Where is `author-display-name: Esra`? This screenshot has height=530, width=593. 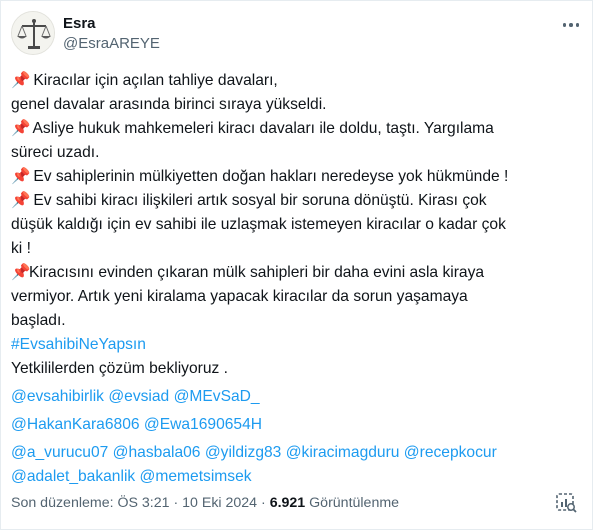 author-display-name: Esra is located at coordinates (111, 24).